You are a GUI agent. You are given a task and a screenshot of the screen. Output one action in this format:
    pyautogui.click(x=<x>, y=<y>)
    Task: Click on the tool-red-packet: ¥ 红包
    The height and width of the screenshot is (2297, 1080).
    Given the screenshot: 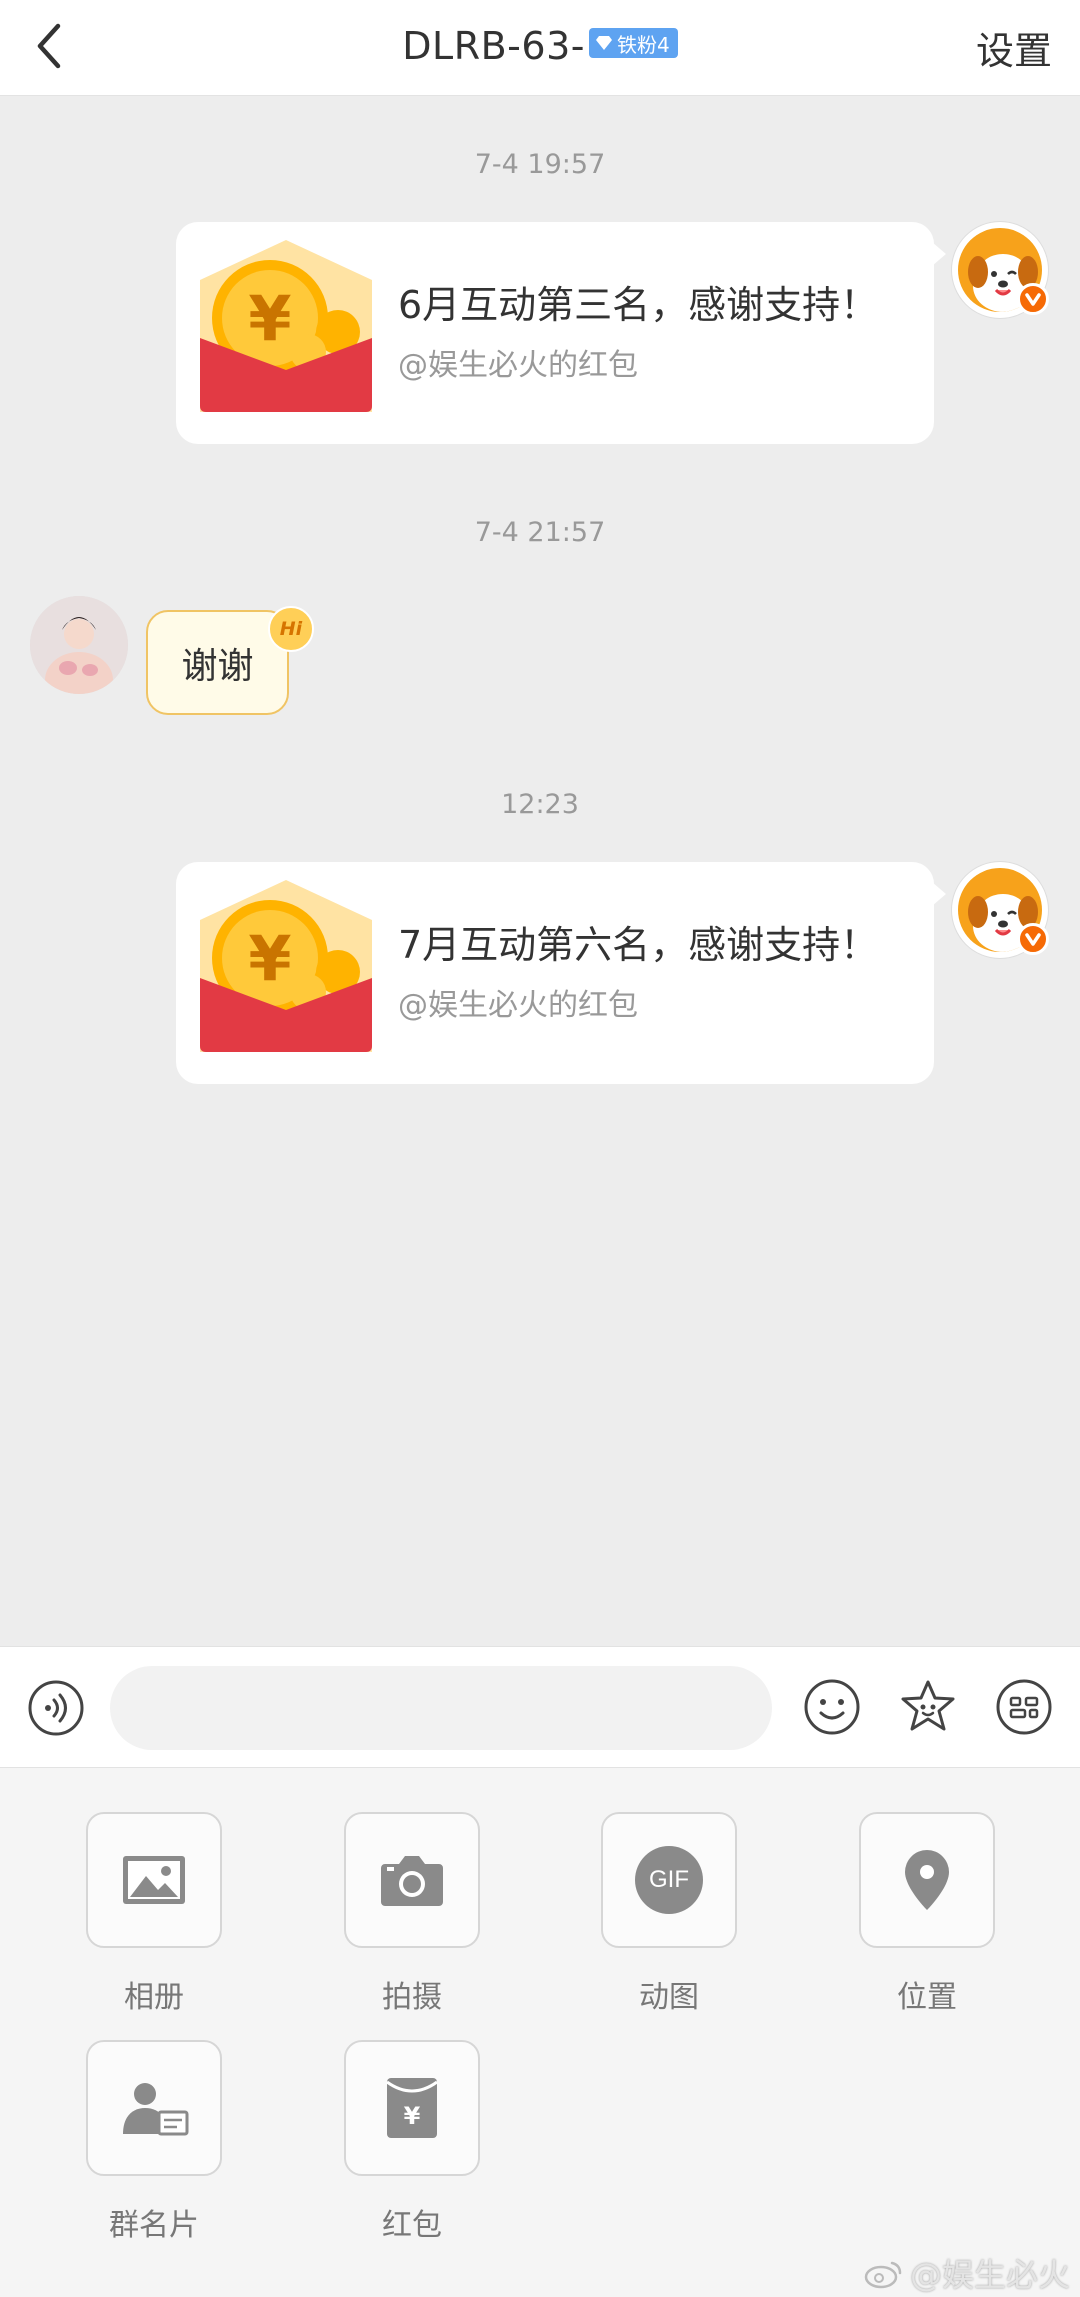 What is the action you would take?
    pyautogui.click(x=412, y=2142)
    